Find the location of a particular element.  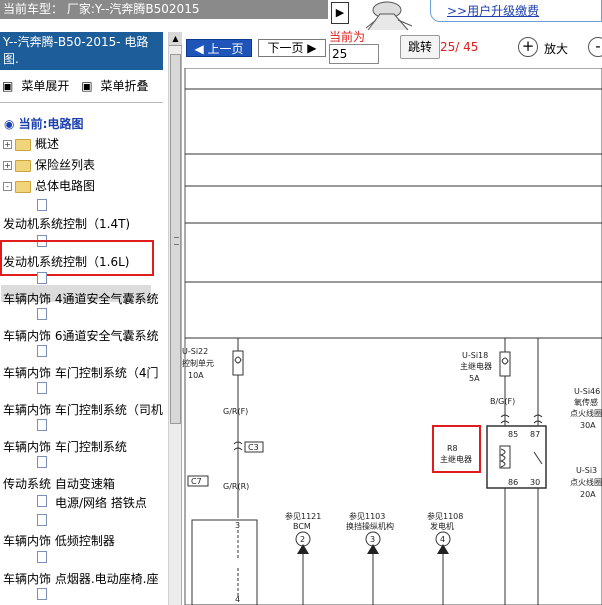

menu-expand-button: 菜单展开 is located at coordinates (45, 86).